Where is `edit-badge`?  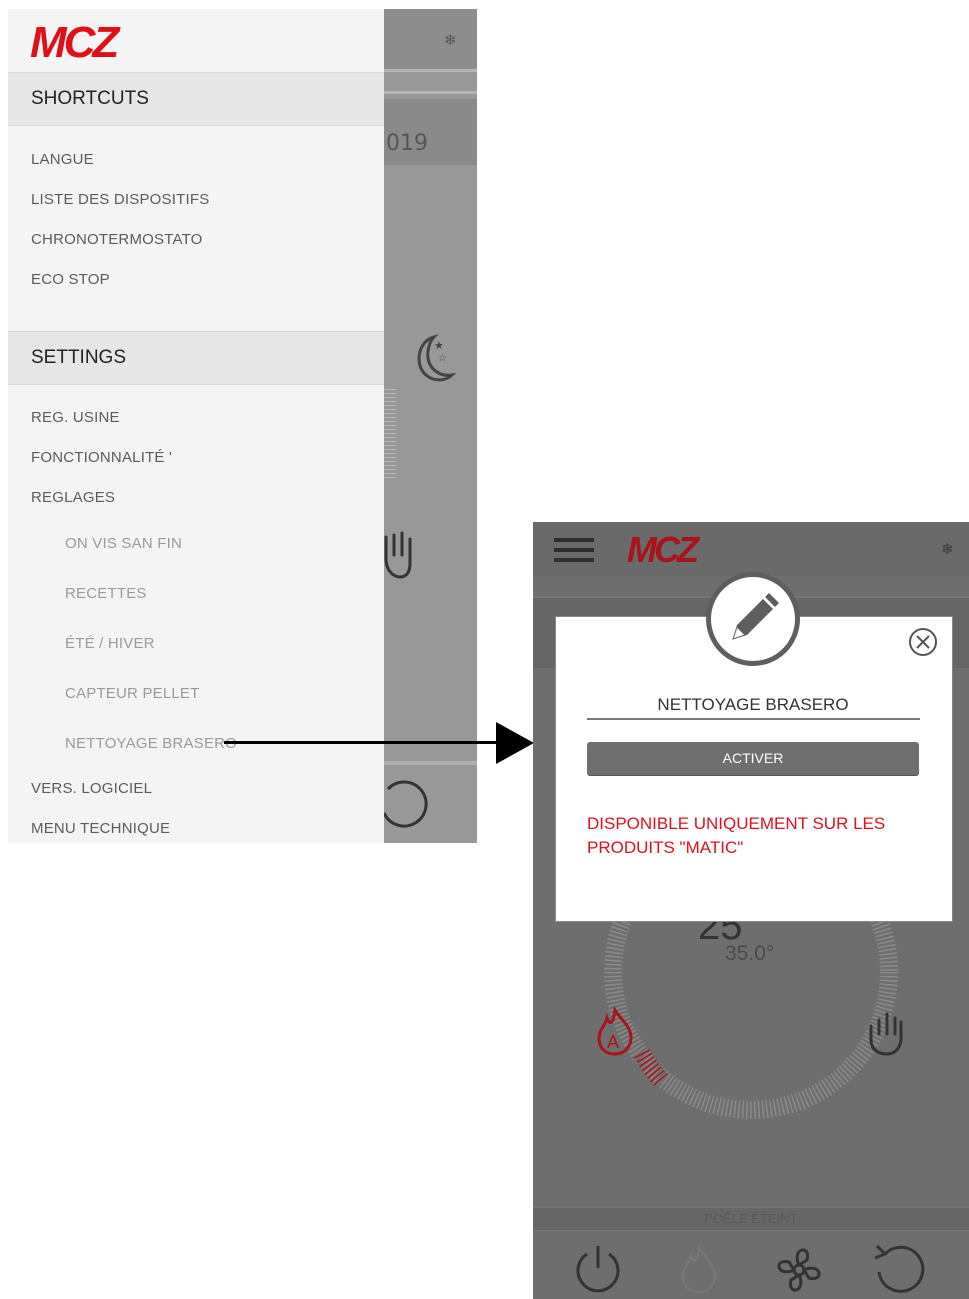
edit-badge is located at coordinates (753, 619).